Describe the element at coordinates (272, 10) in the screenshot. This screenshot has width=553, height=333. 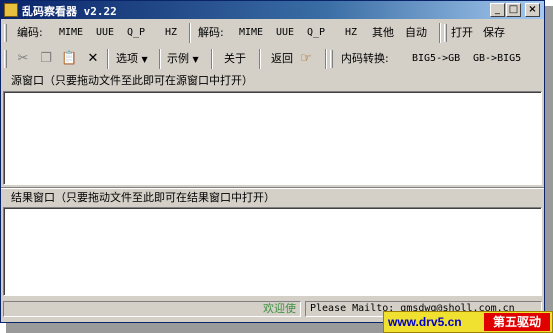
I see `title-bar: 乱码察看器 v2.22 _ □ ×` at that location.